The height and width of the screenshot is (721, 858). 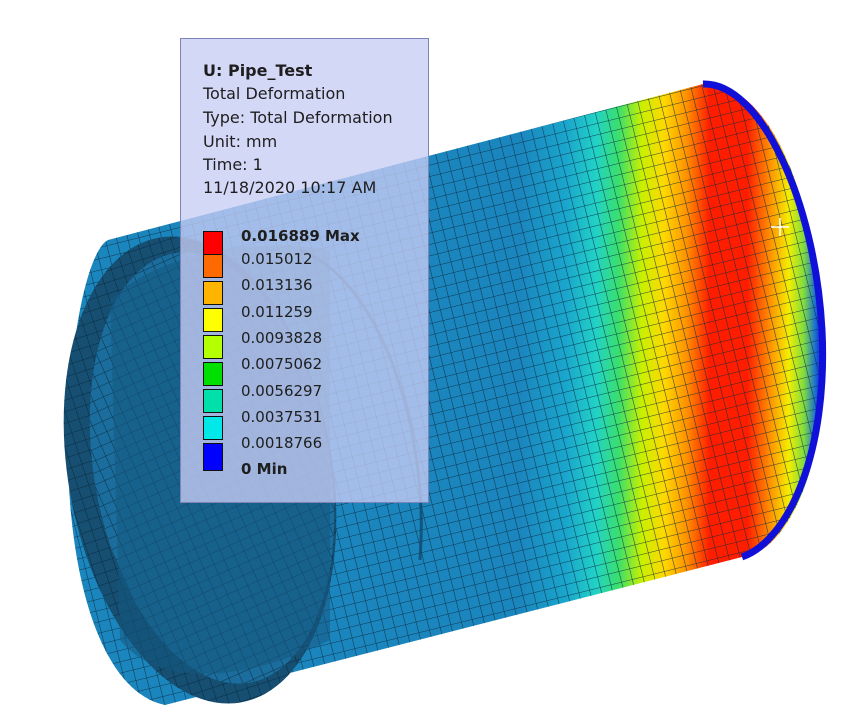 I want to click on scale-label: 0.013136, so click(x=277, y=285).